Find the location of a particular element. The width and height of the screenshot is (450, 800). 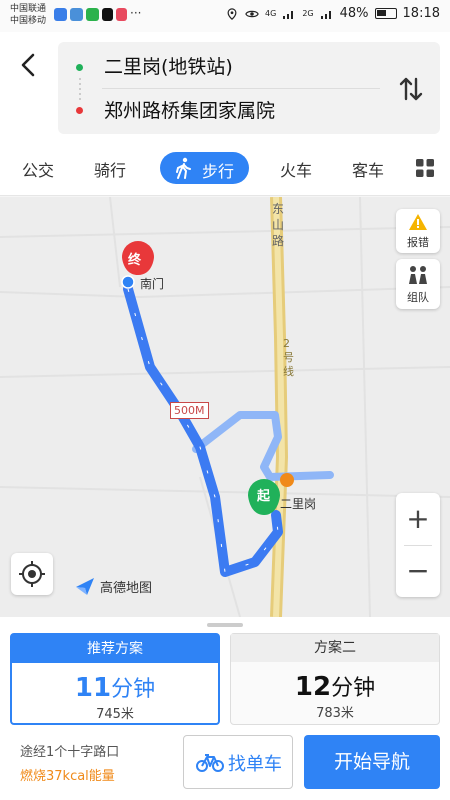

end-marker-label: 终 is located at coordinates (135, 260).